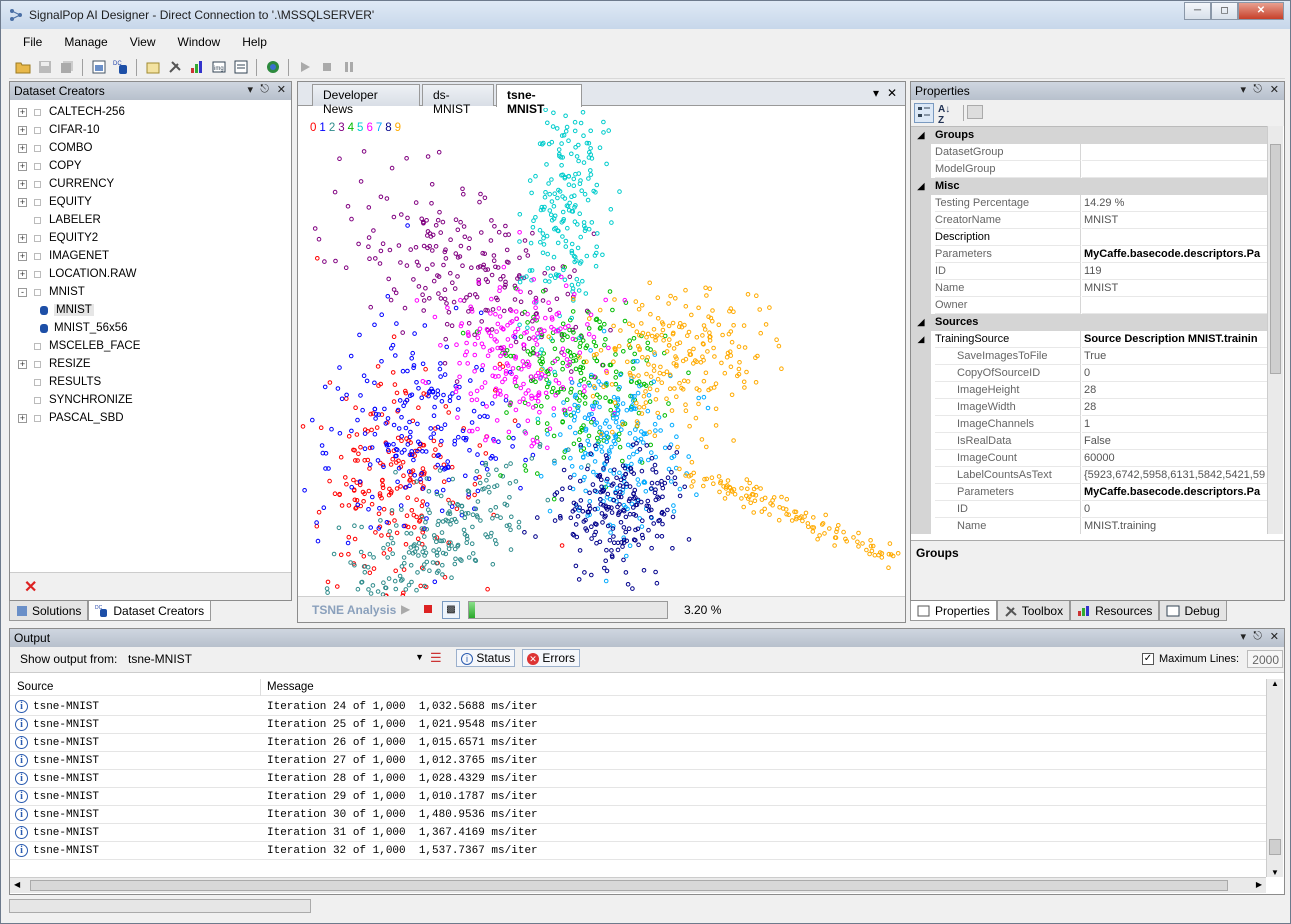 The image size is (1291, 924). Describe the element at coordinates (1243, 636) in the screenshot. I see `output-dropdown-icon: ▾` at that location.